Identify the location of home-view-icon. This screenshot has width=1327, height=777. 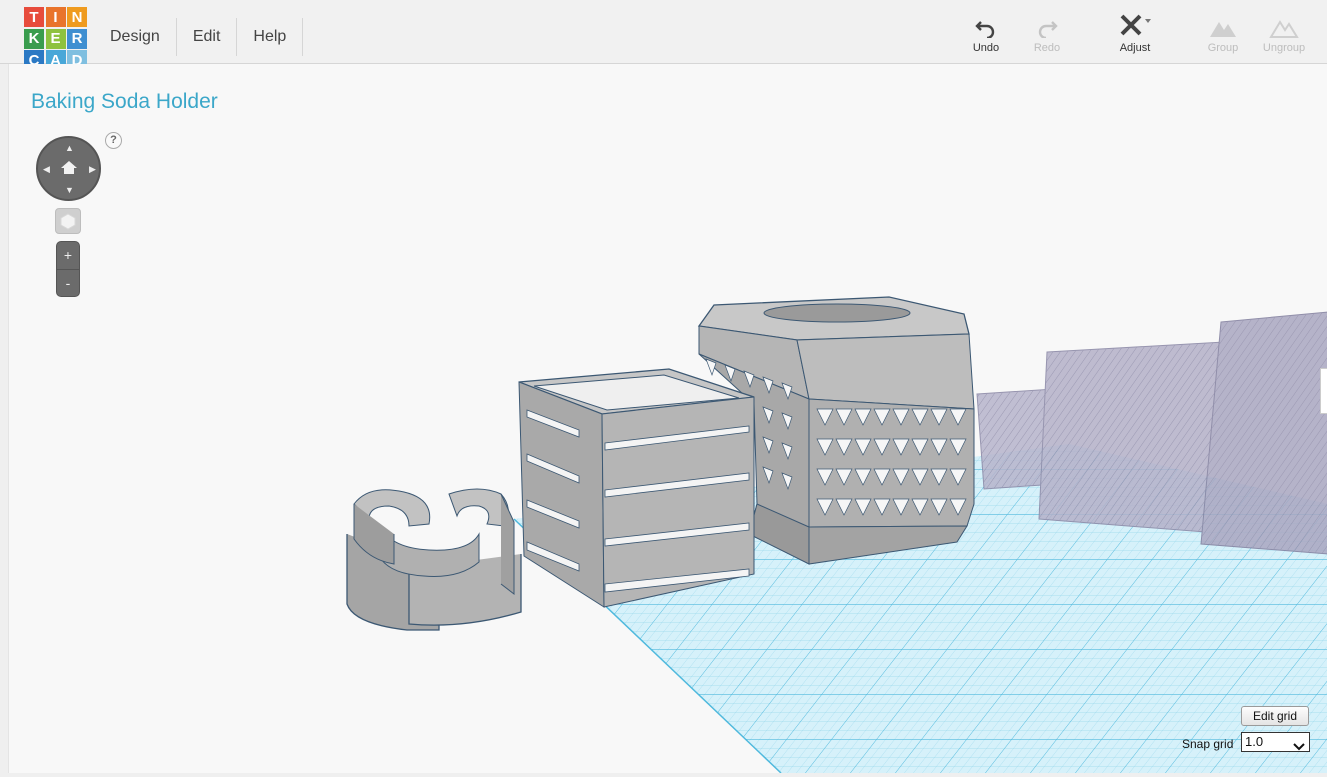
(69, 170).